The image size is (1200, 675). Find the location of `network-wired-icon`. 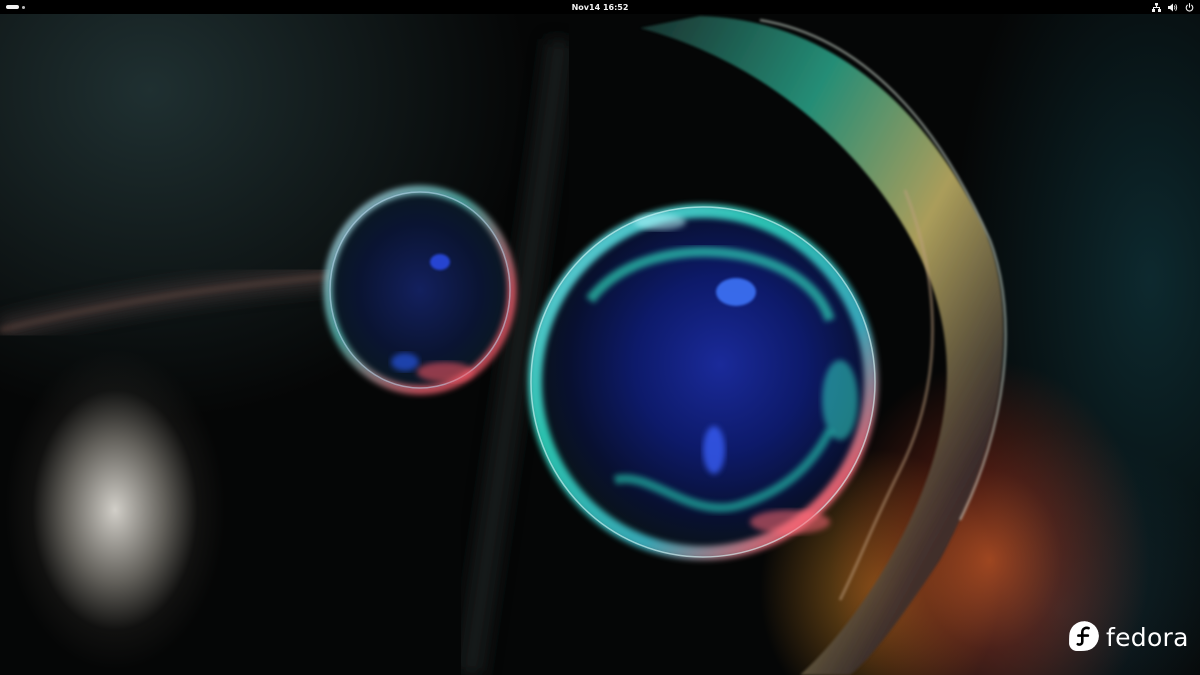

network-wired-icon is located at coordinates (1156, 7).